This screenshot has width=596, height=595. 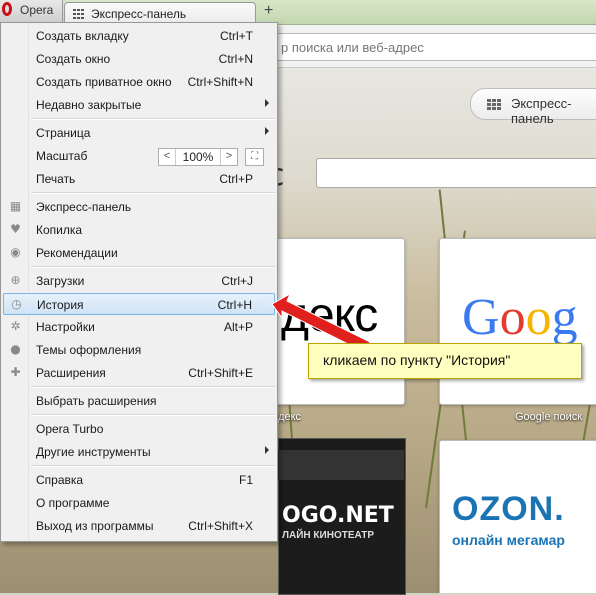 I want to click on annotation-callout: кликаем по пункту "История", so click(x=445, y=361).